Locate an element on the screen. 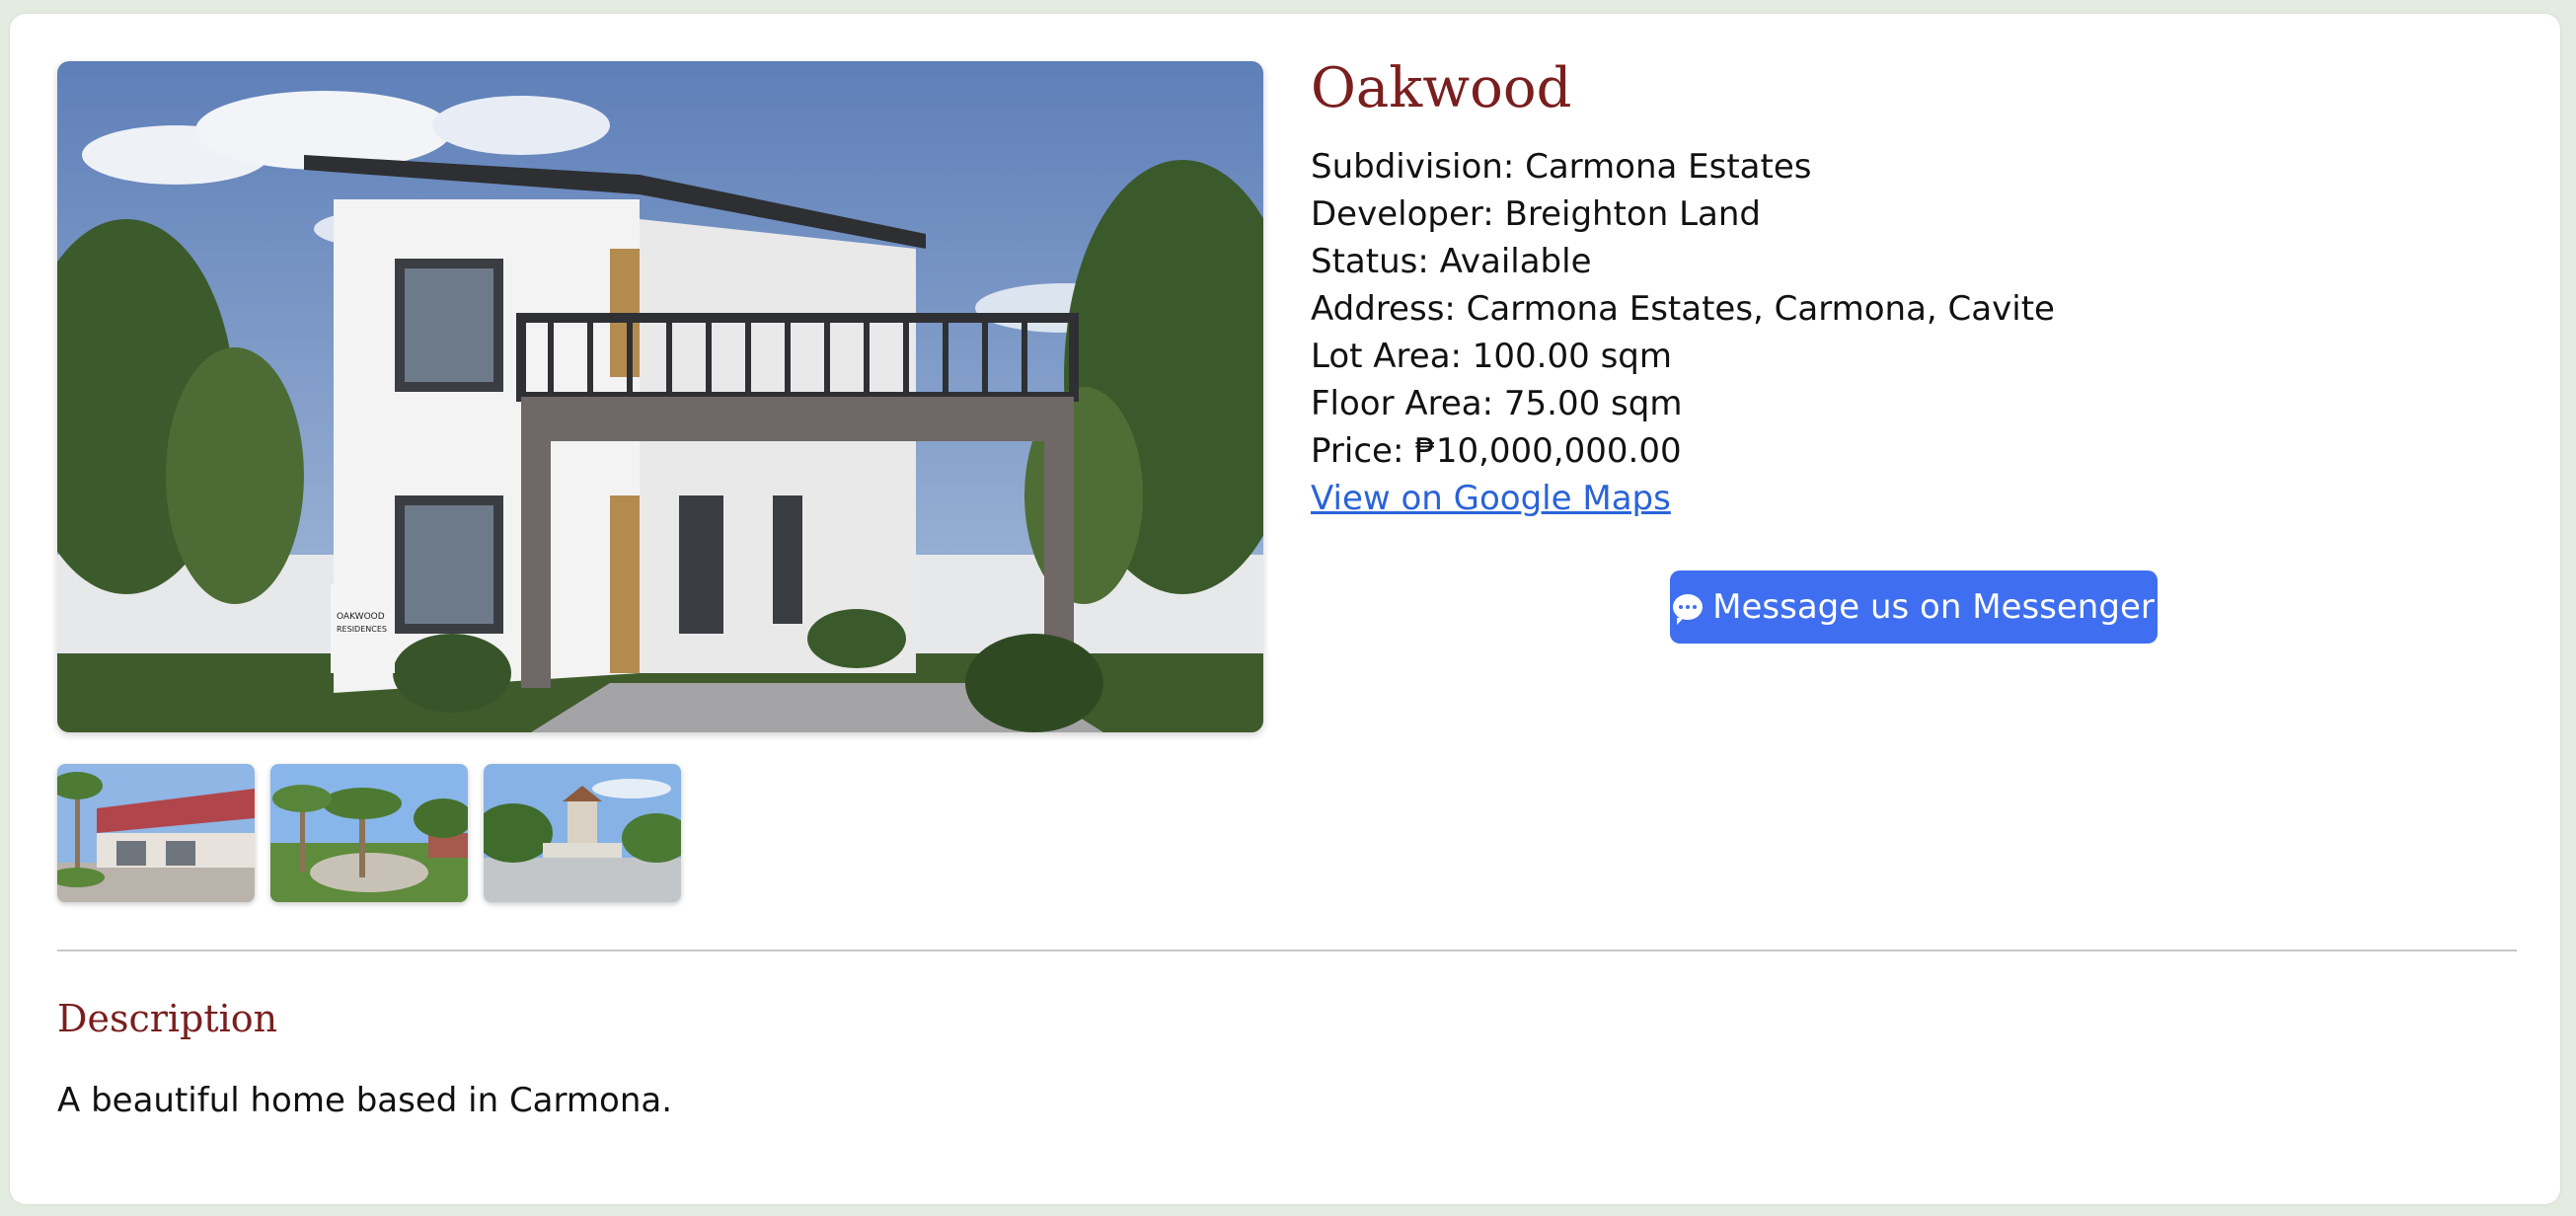 The width and height of the screenshot is (2576, 1216). description-text: A beautiful home based in Carmona. is located at coordinates (365, 1100).